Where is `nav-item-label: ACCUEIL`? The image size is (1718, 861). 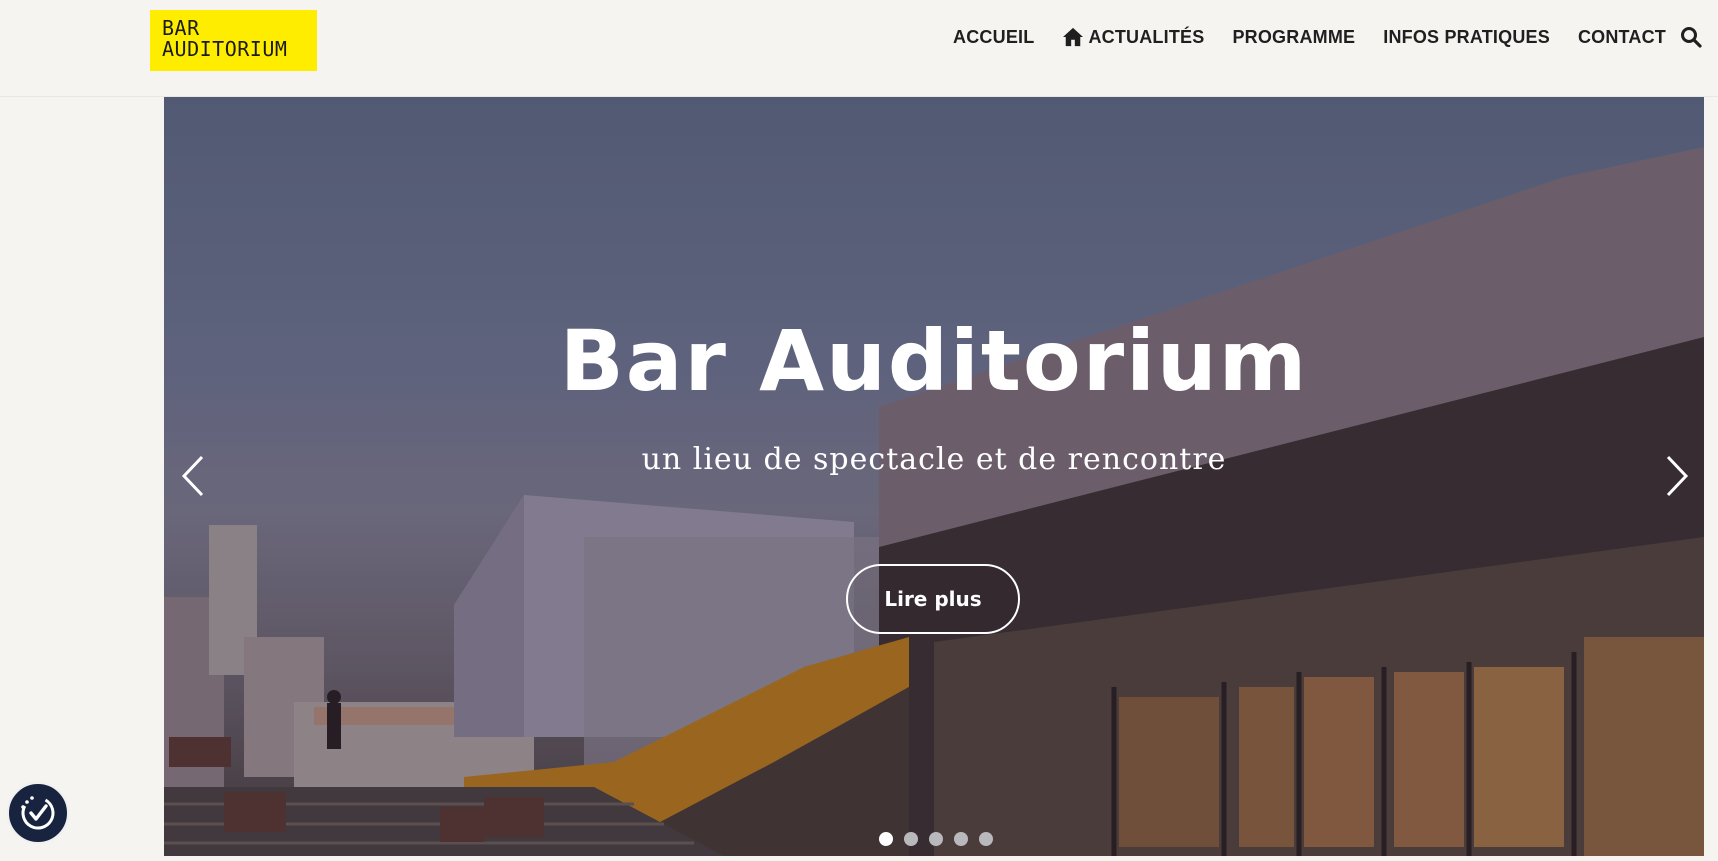
nav-item-label: ACCUEIL is located at coordinates (994, 36).